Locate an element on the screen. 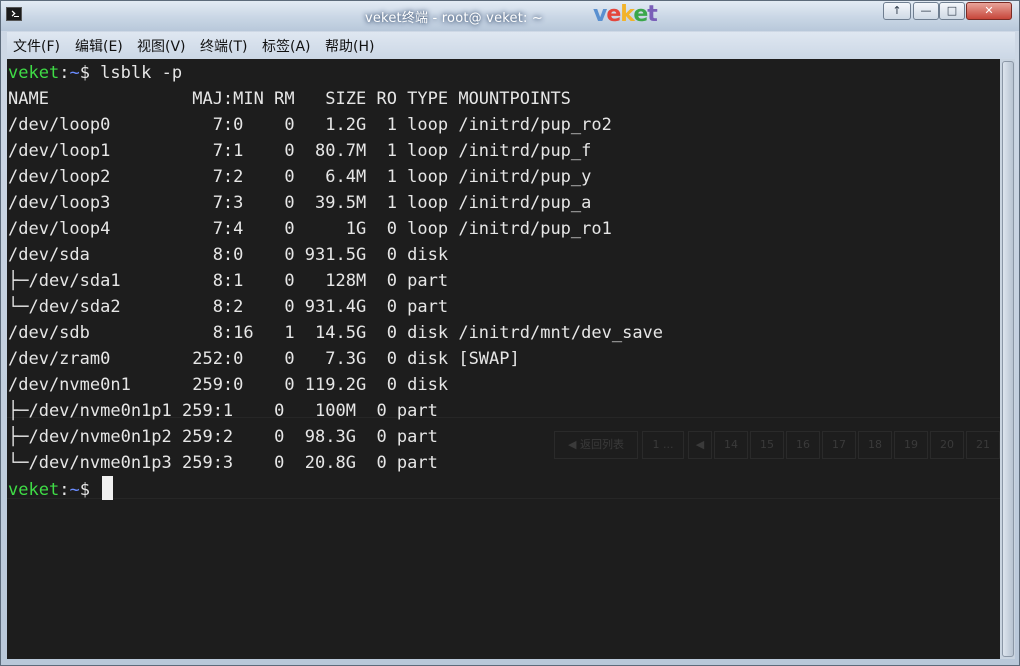  menu-tabs: 标签(A) is located at coordinates (286, 46).